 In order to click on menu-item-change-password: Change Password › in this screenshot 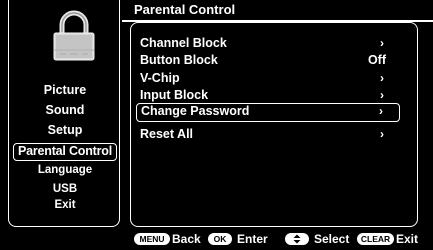, I will do `click(268, 112)`.